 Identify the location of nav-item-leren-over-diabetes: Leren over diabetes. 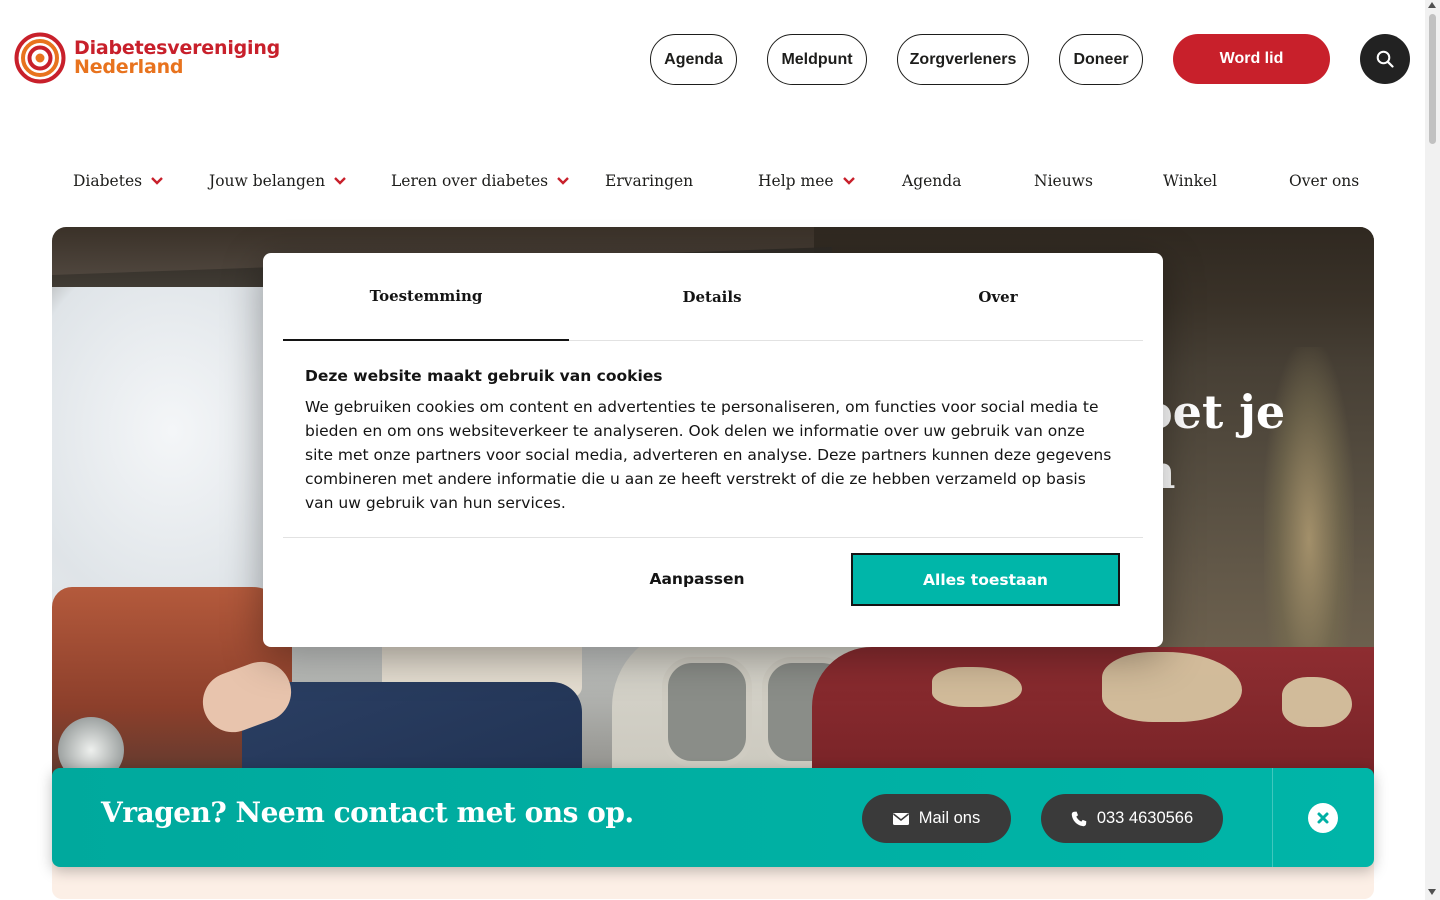
(480, 181).